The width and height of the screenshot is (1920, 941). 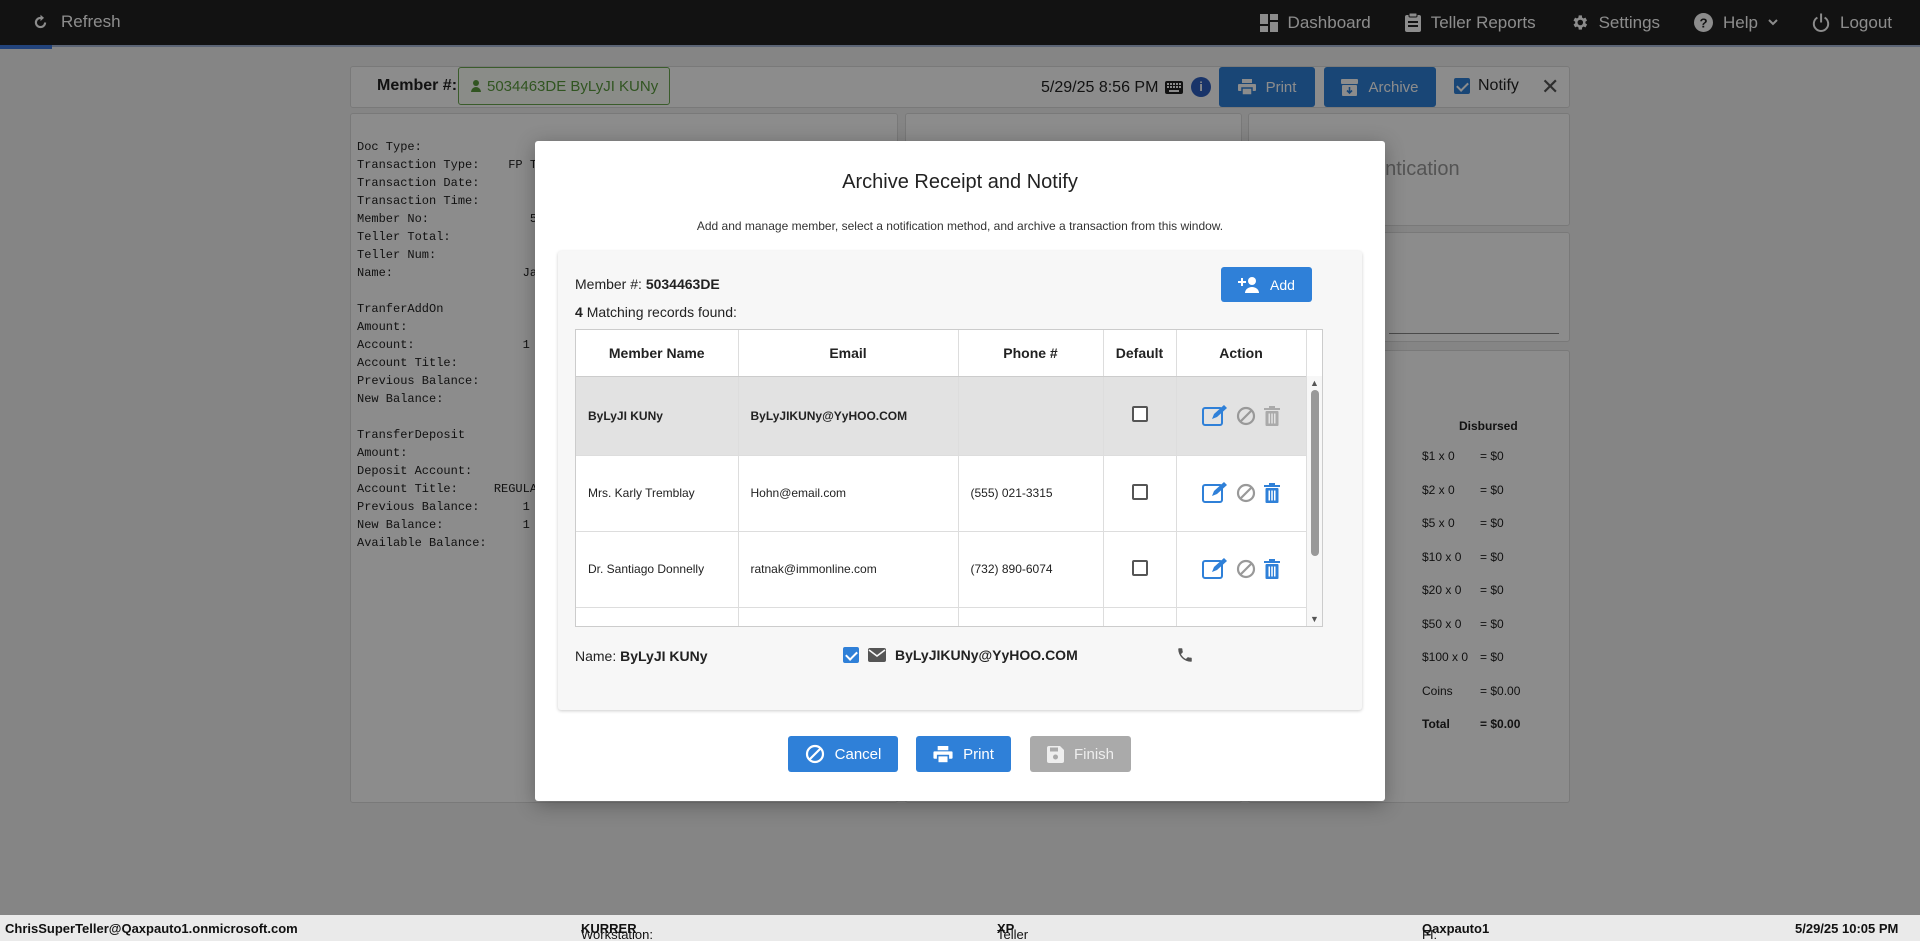 I want to click on cancel-icon, so click(x=814, y=754).